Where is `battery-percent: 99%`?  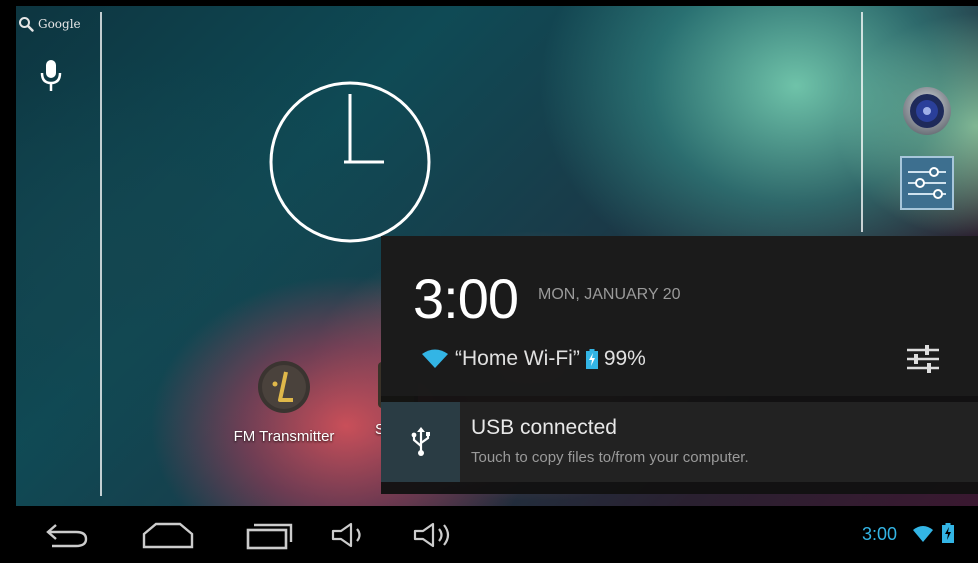 battery-percent: 99% is located at coordinates (624, 358).